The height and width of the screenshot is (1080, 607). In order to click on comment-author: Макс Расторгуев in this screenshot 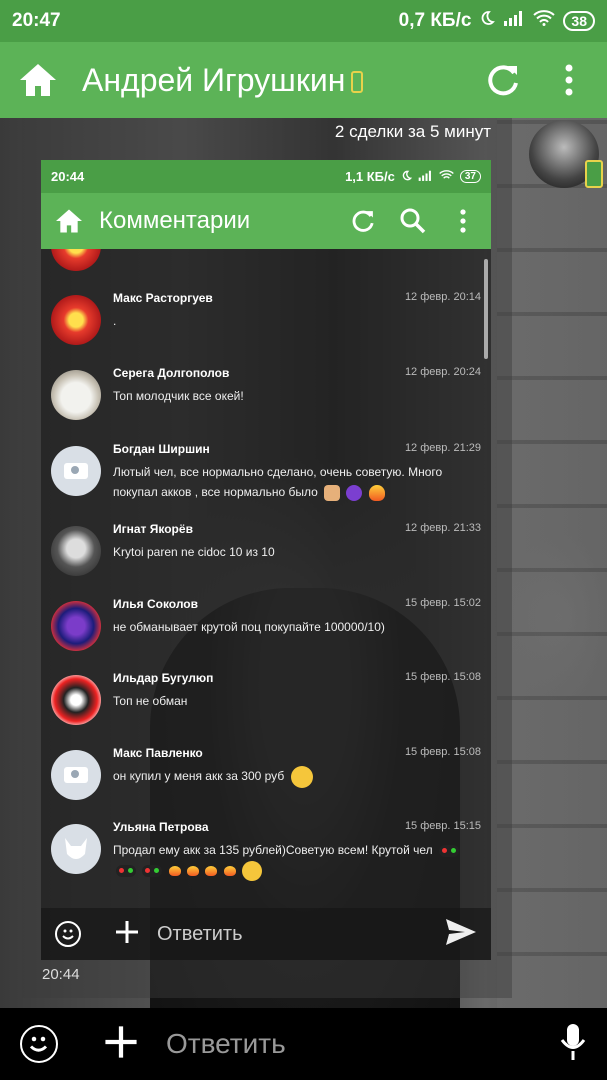, I will do `click(163, 298)`.